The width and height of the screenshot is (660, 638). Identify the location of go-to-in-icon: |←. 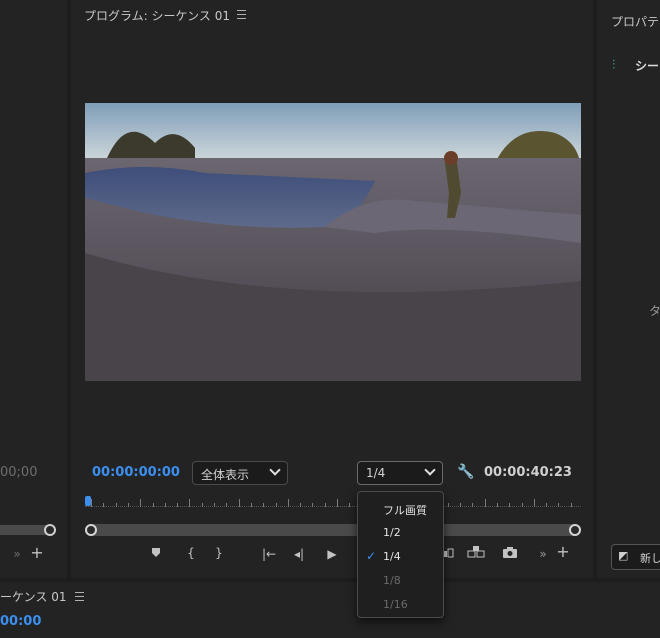
(269, 554).